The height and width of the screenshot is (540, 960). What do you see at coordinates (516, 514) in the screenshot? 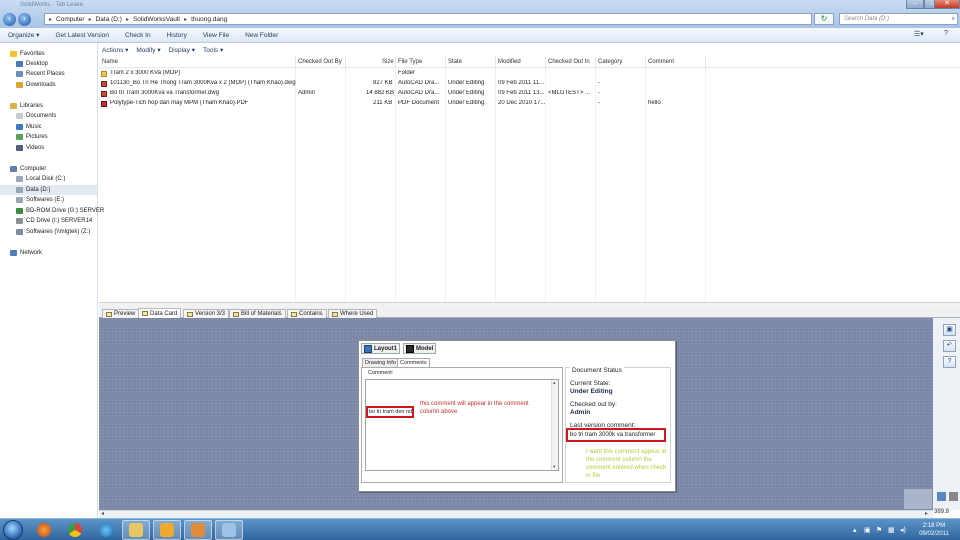
I see `horizontal-scrollbar: ◂ ▸` at bounding box center [516, 514].